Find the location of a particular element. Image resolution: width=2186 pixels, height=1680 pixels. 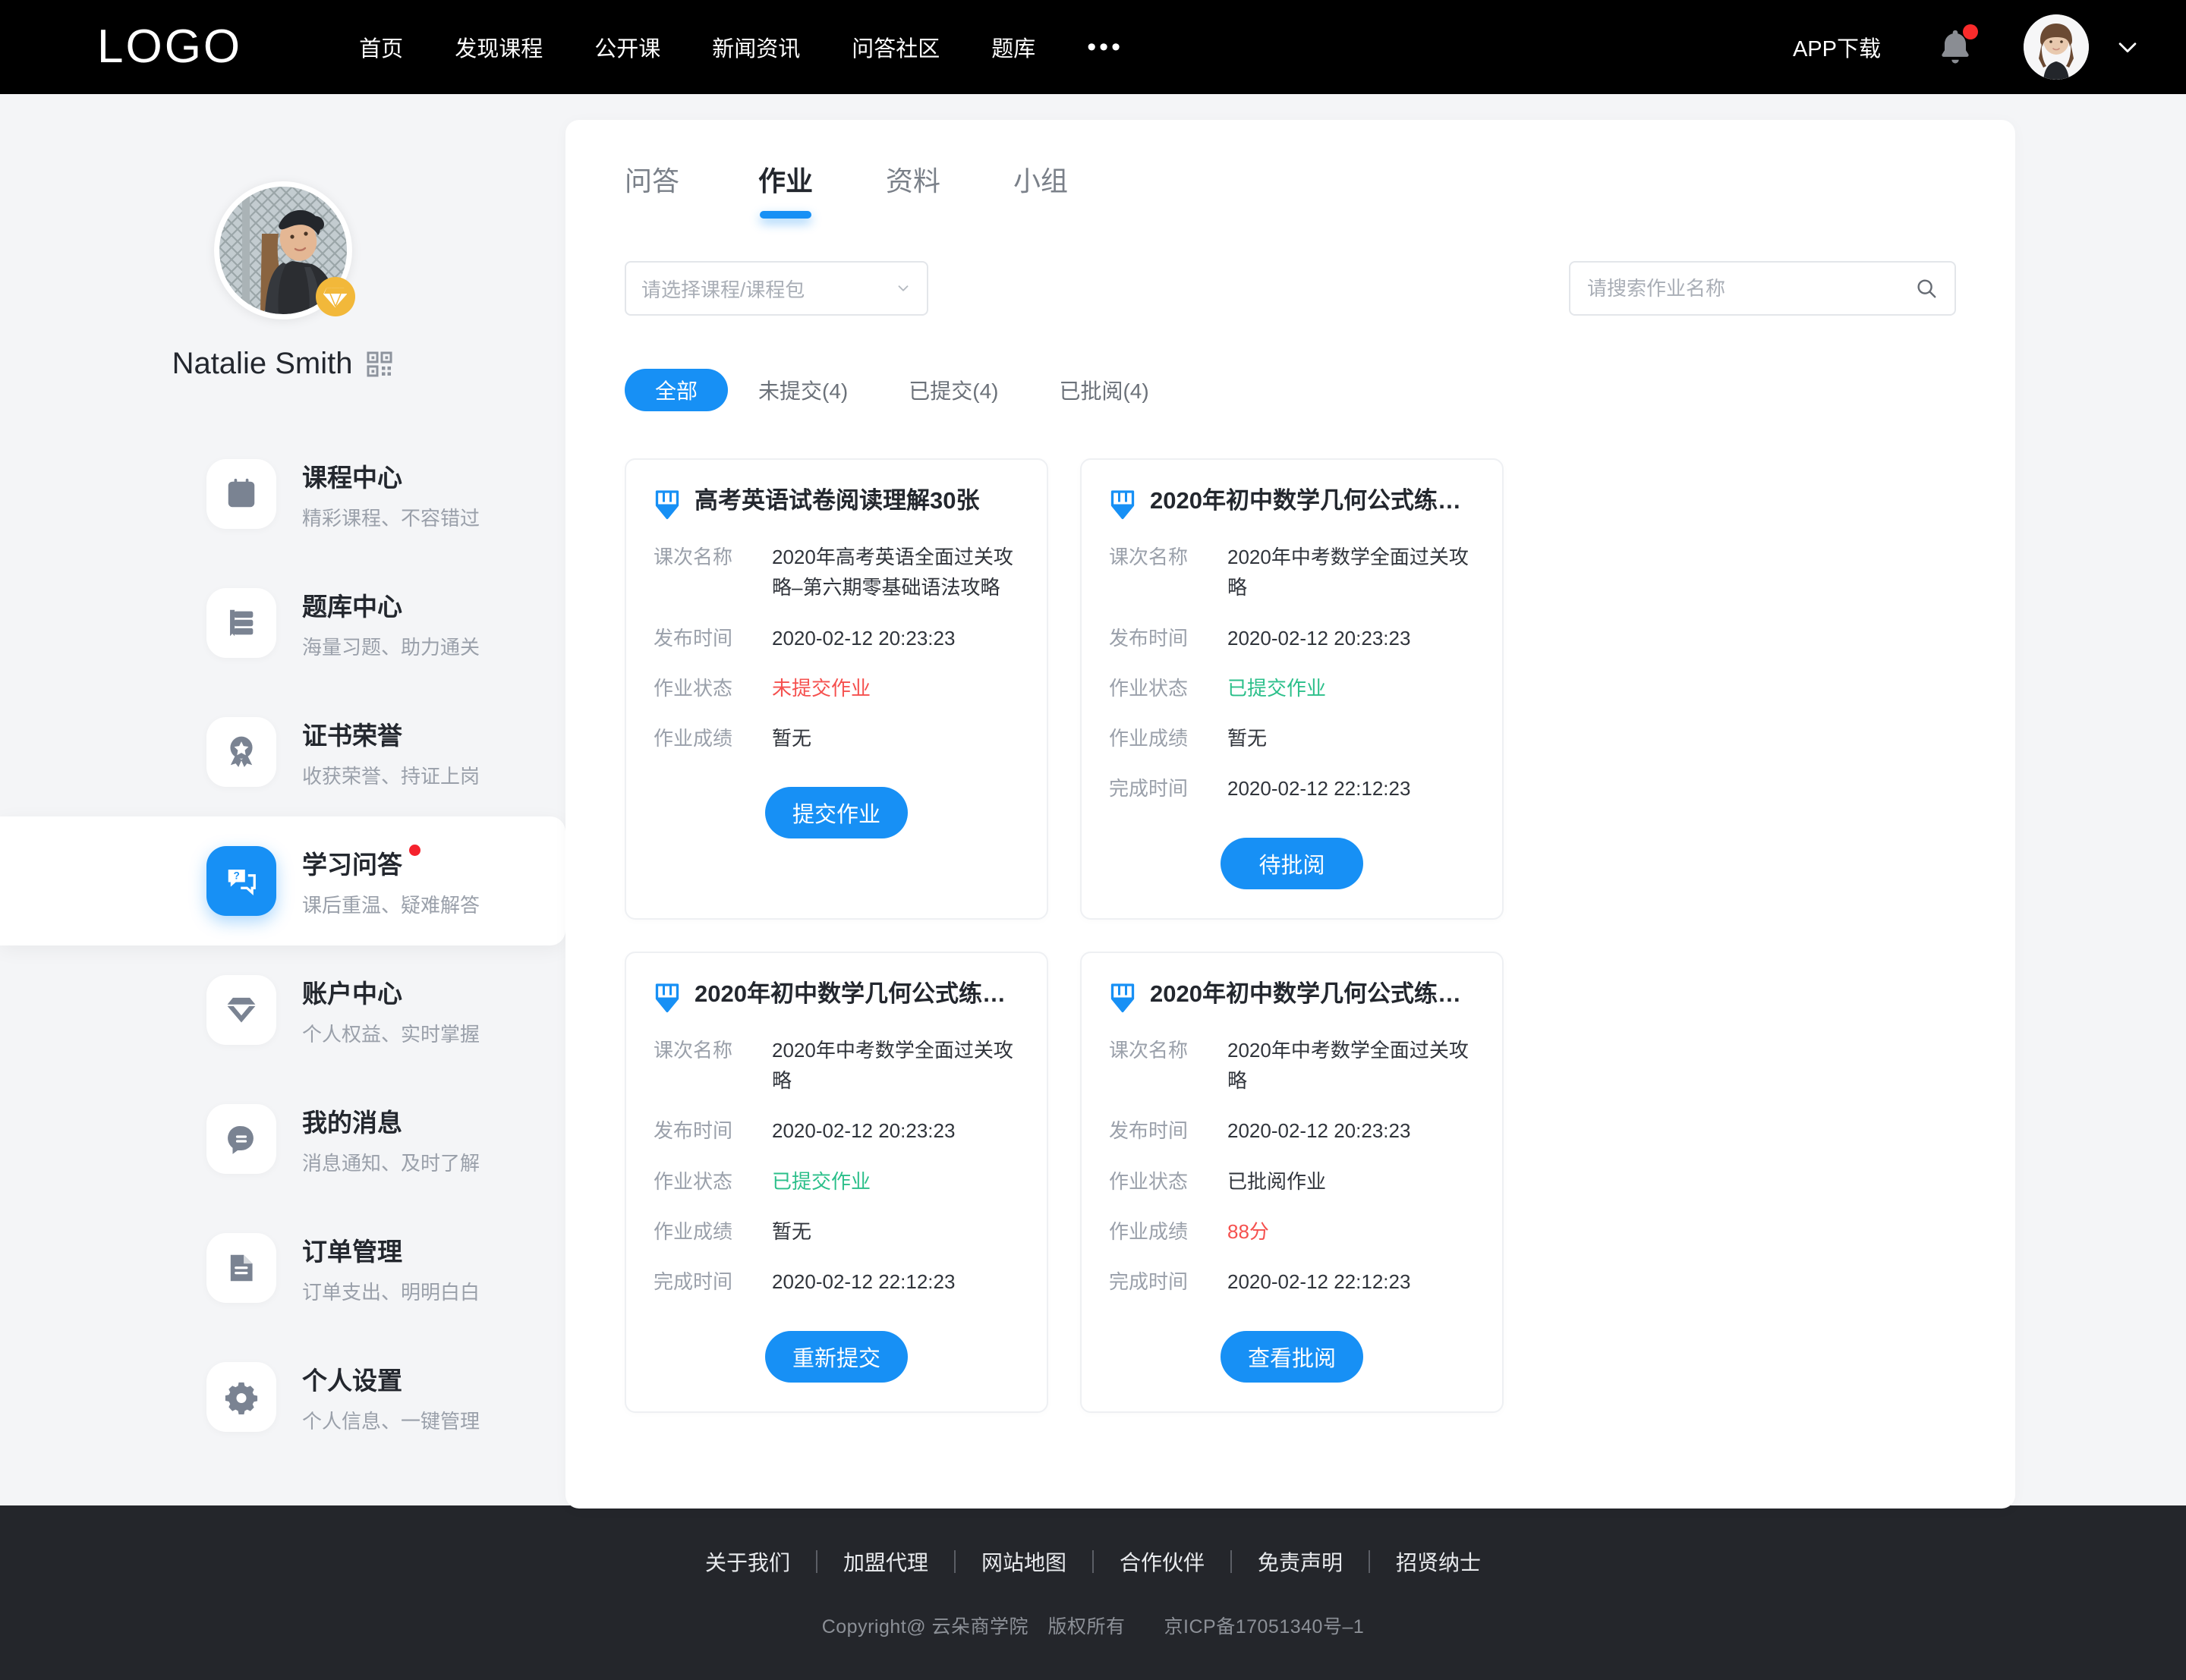

label-wrapper: 个人设置 个人信息、一键管理 is located at coordinates (391, 1397).